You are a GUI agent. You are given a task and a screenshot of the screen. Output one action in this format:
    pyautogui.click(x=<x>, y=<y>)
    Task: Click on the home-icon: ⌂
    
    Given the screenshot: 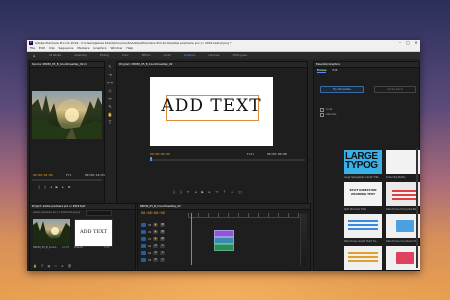 What is the action you would take?
    pyautogui.click(x=35, y=55)
    